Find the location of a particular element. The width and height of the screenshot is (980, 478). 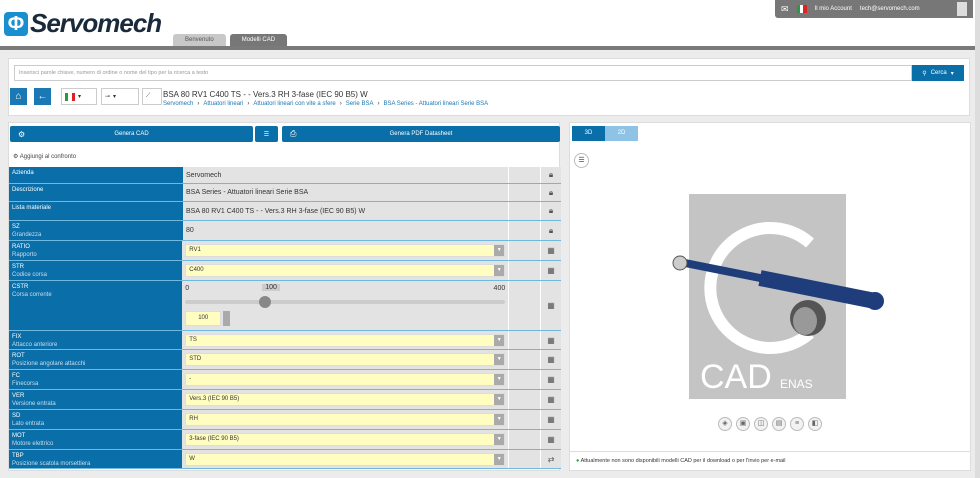

stroke-slider is located at coordinates (345, 301).